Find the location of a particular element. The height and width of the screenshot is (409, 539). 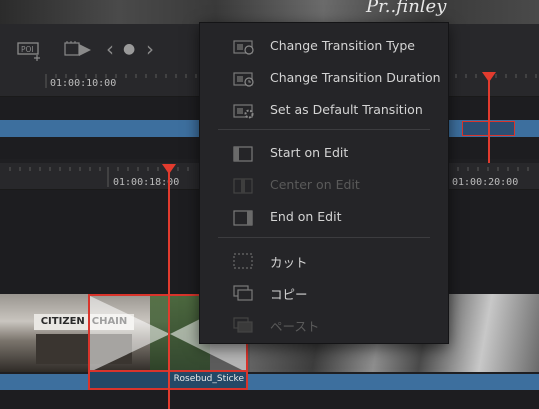

lower-playhead-handle is located at coordinates (169, 169).